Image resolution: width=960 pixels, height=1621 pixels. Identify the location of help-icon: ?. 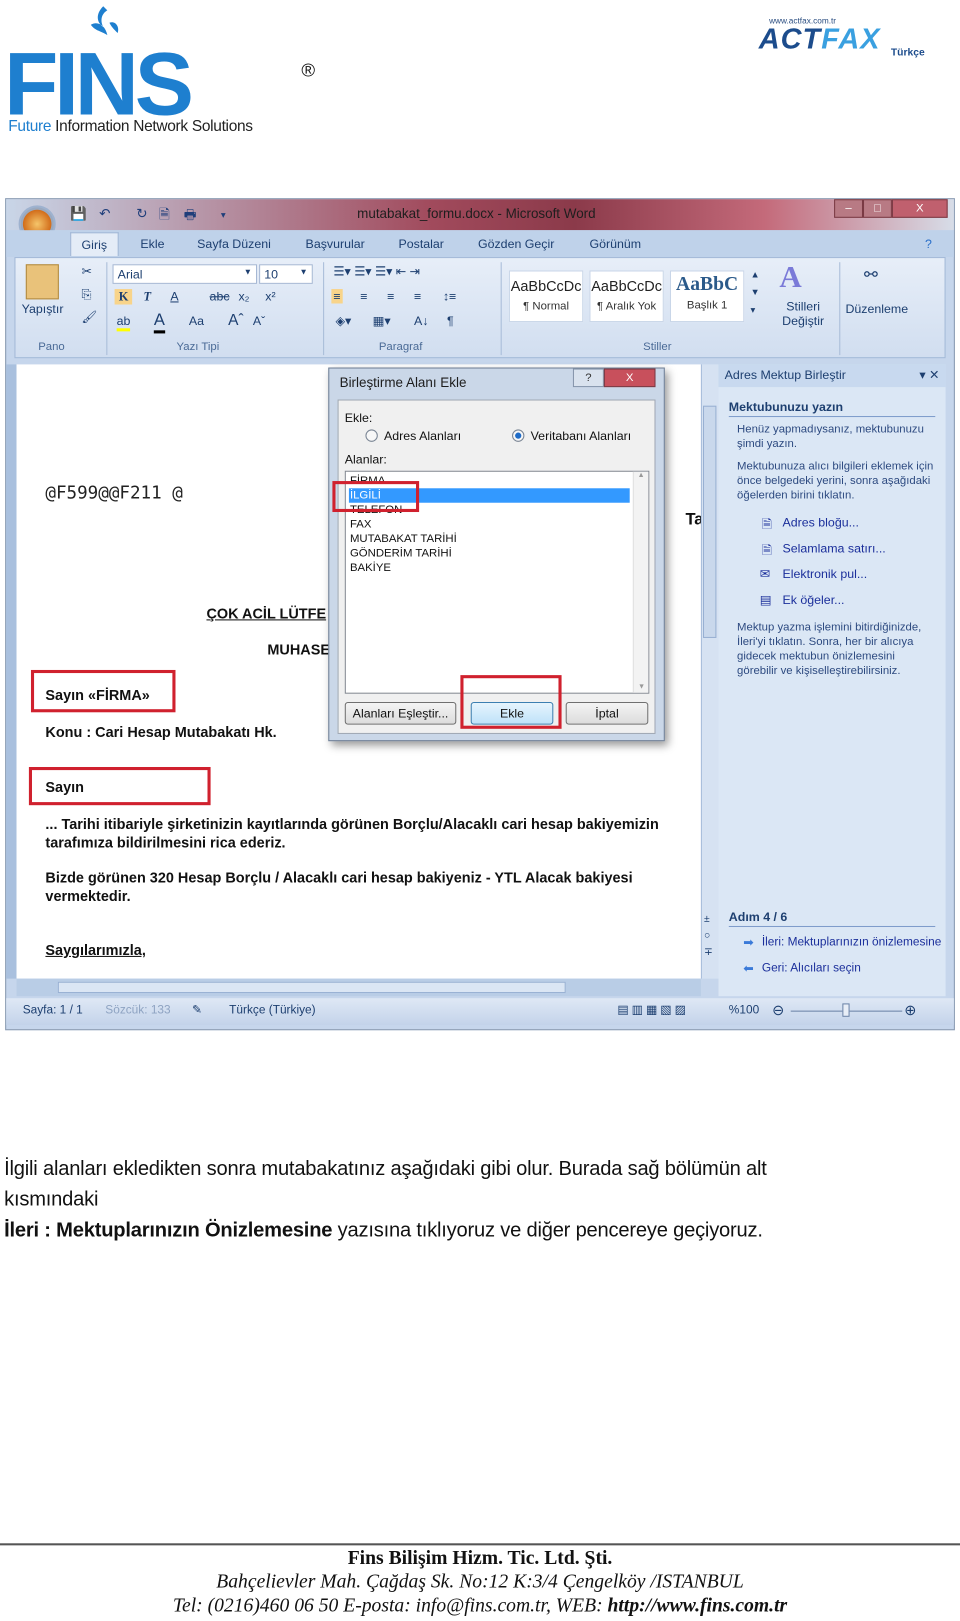
(928, 243).